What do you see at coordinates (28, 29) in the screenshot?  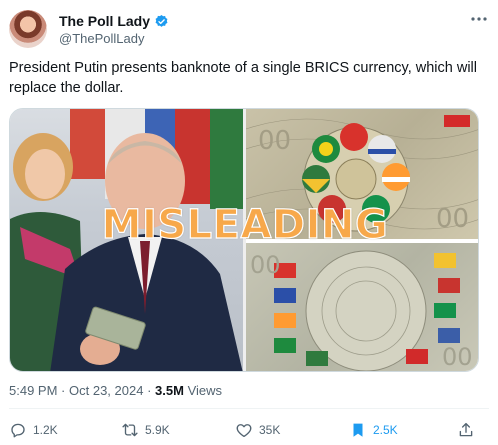 I see `avatar` at bounding box center [28, 29].